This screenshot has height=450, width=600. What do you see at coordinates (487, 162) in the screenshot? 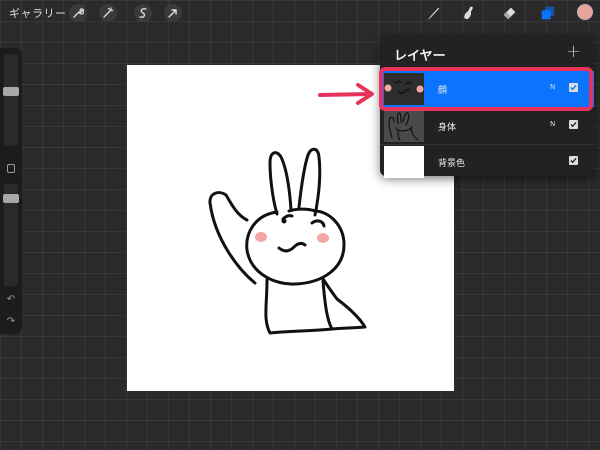
I see `layer-row-background: 背景色` at bounding box center [487, 162].